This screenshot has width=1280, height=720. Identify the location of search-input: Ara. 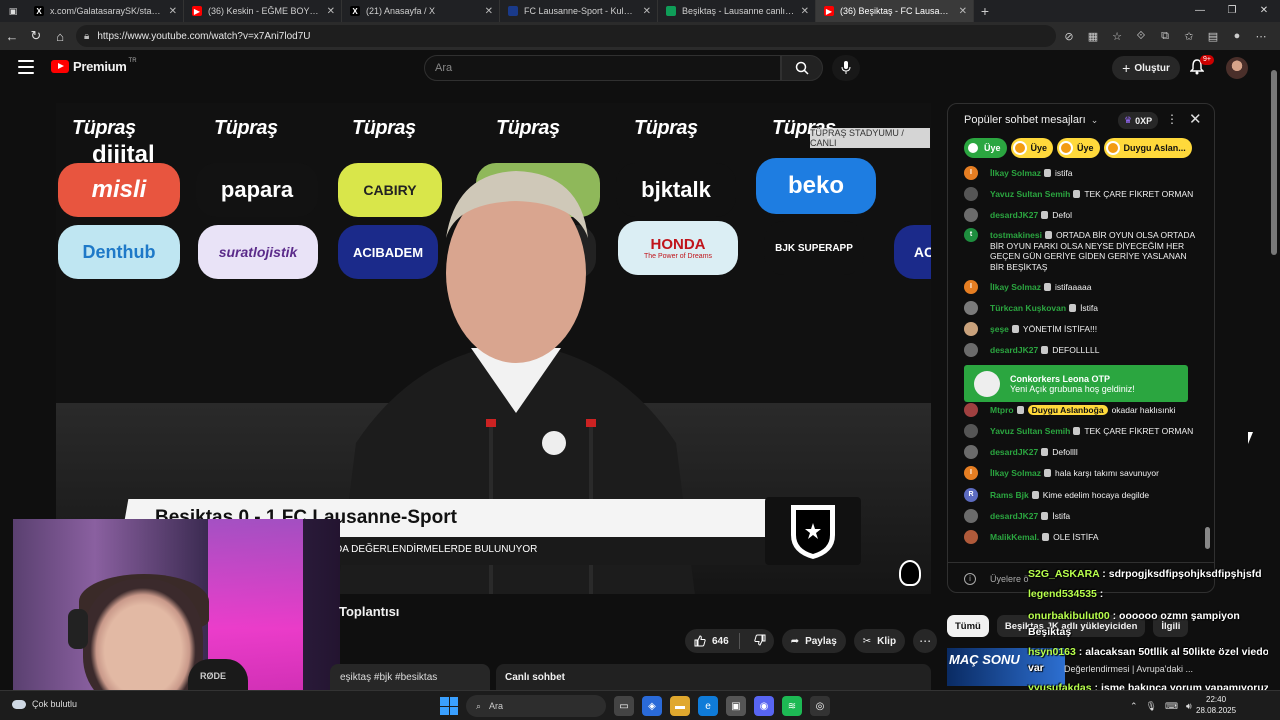
(602, 68).